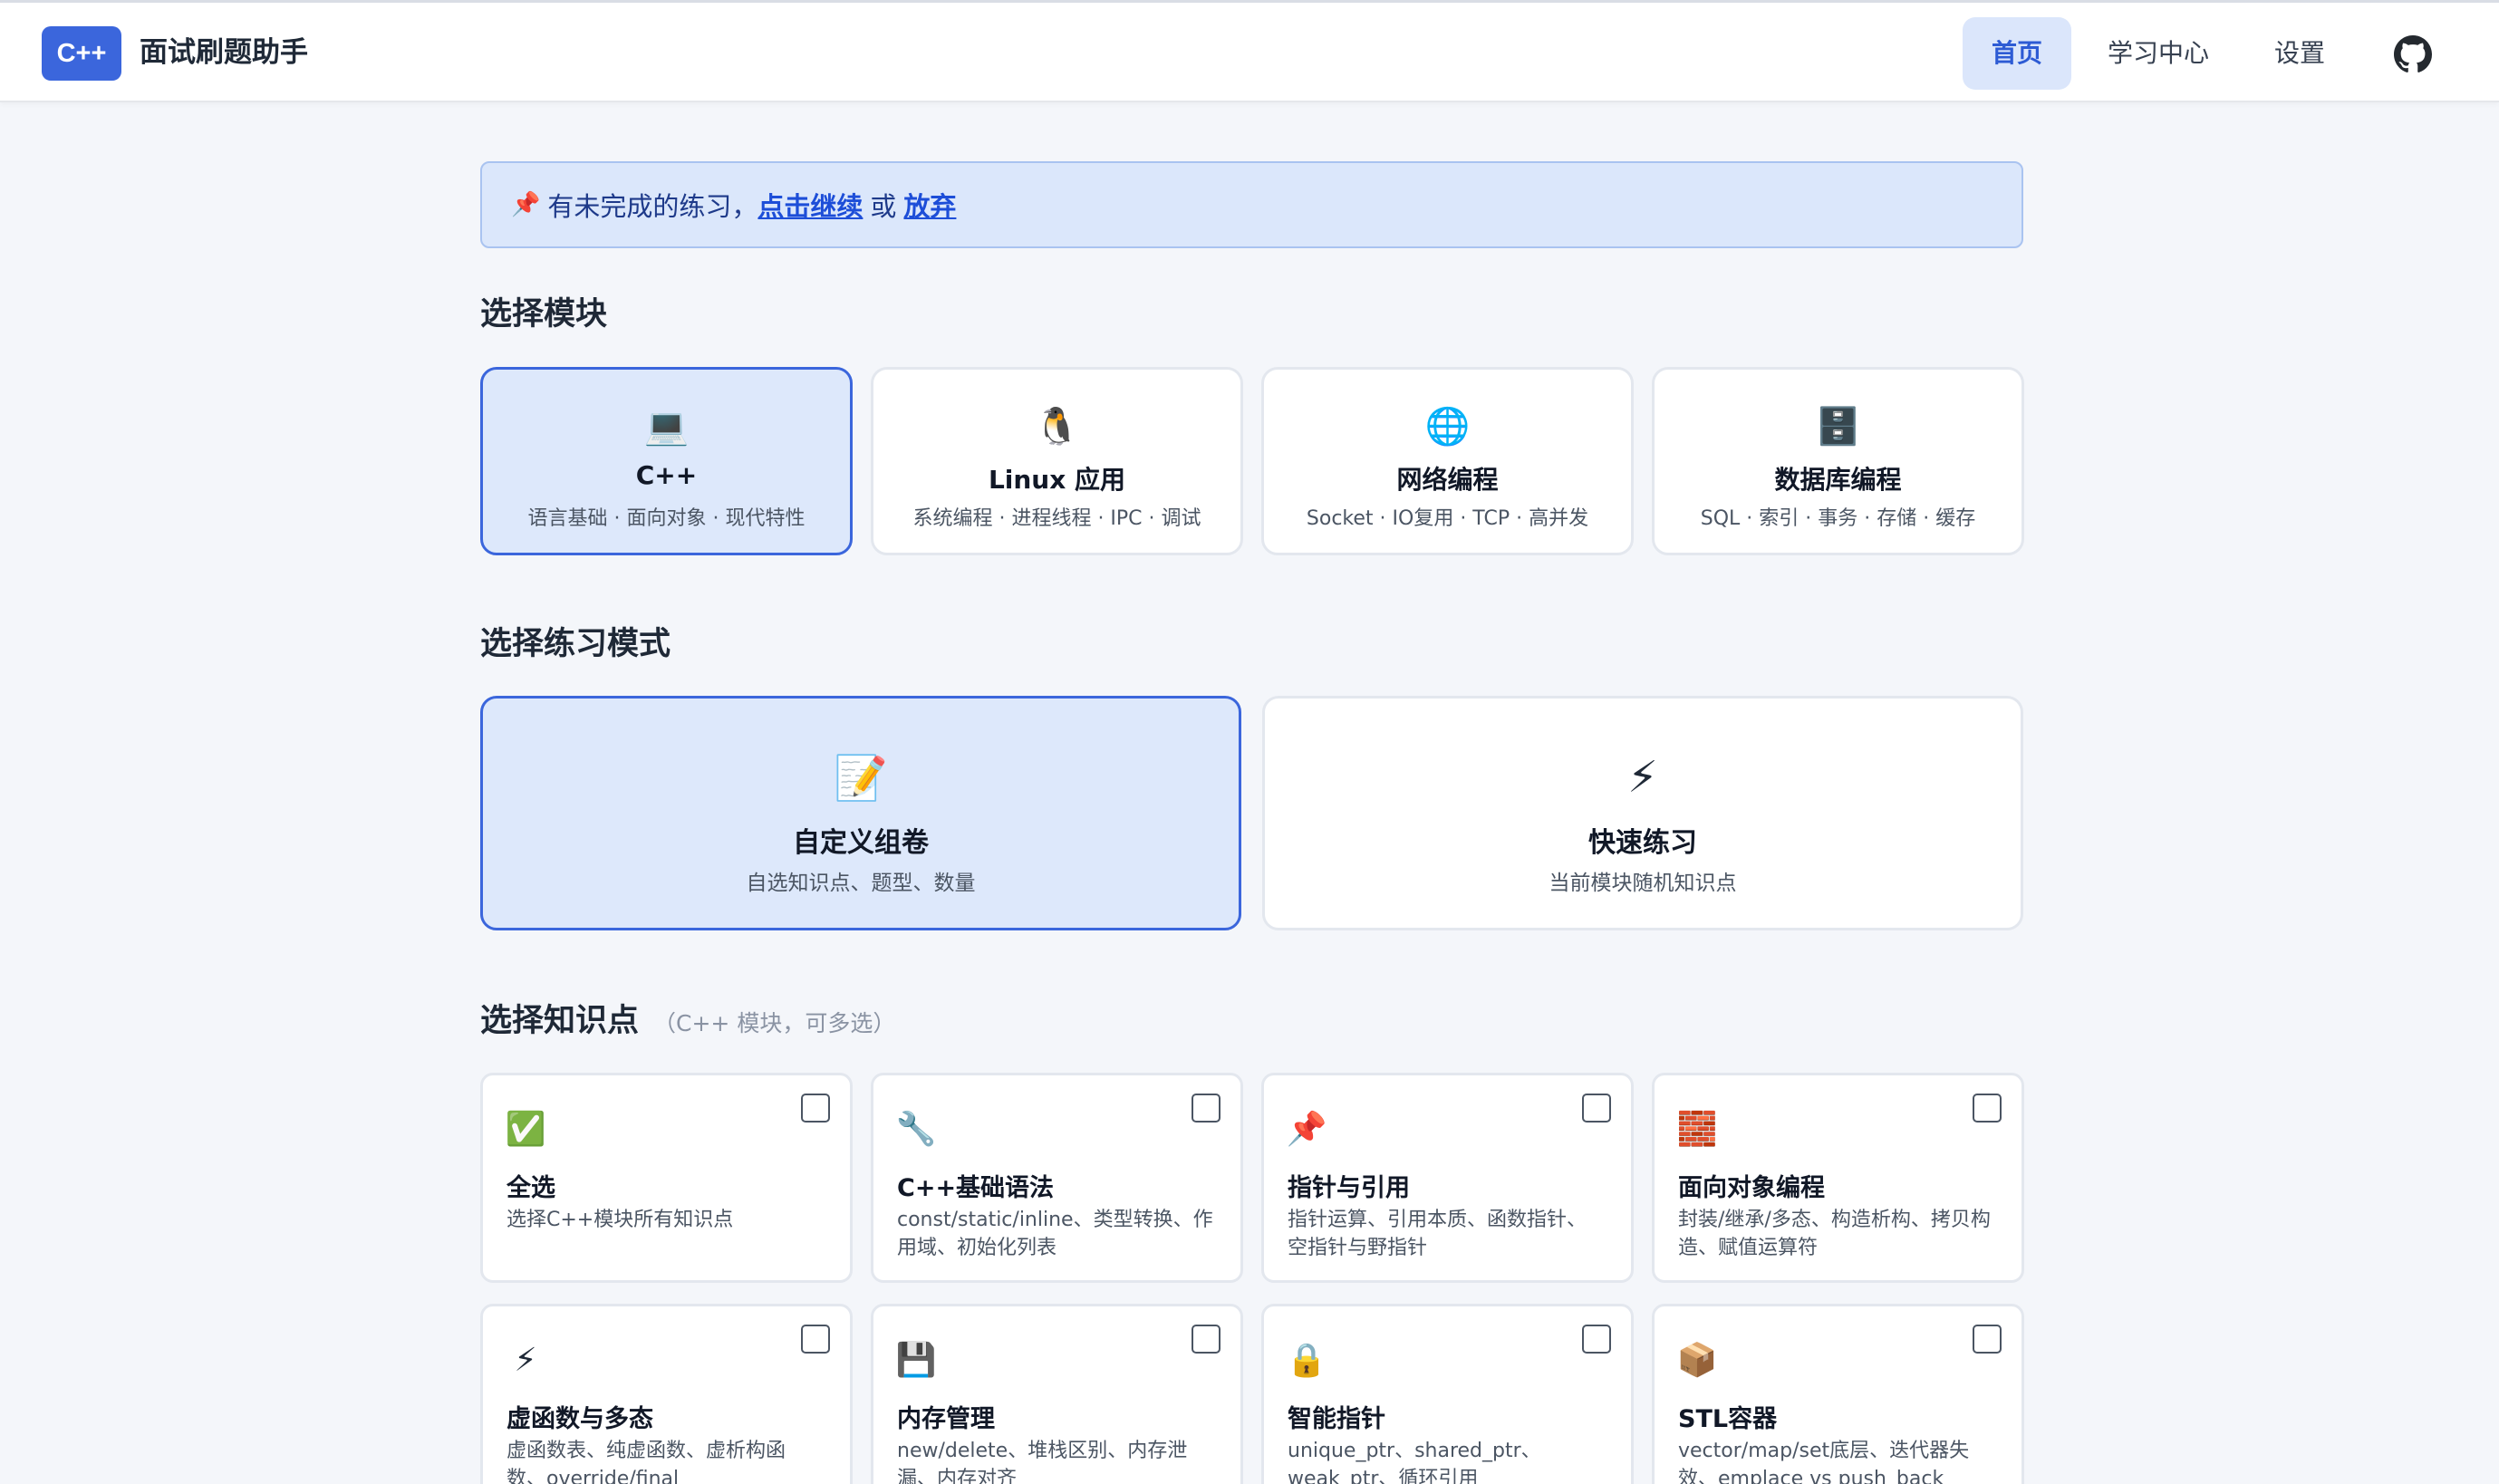 The height and width of the screenshot is (1484, 2499). Describe the element at coordinates (1448, 1178) in the screenshot. I see `topic-card-pointers-references: 📌 指针与引用 指针运算、引用本质、函数指针、空指针与野指针` at that location.